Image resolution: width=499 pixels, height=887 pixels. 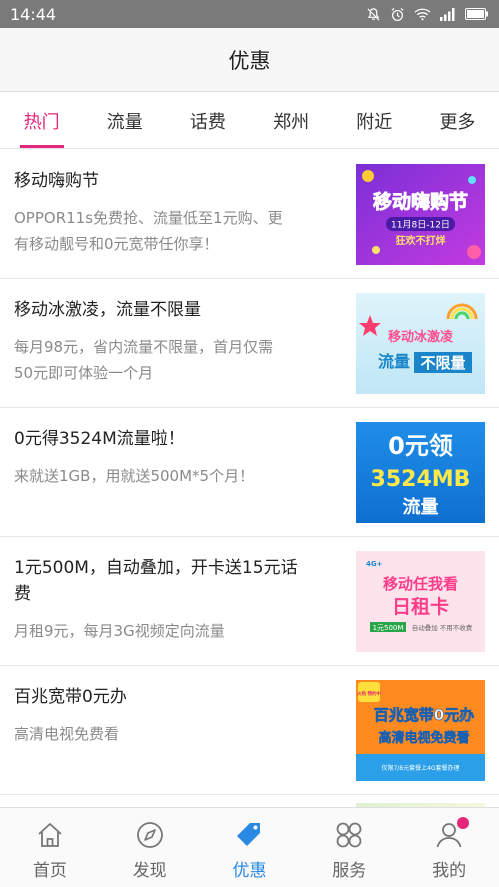 I want to click on promo-thumbnail: 0元领 3524MB 流量, so click(x=420, y=472).